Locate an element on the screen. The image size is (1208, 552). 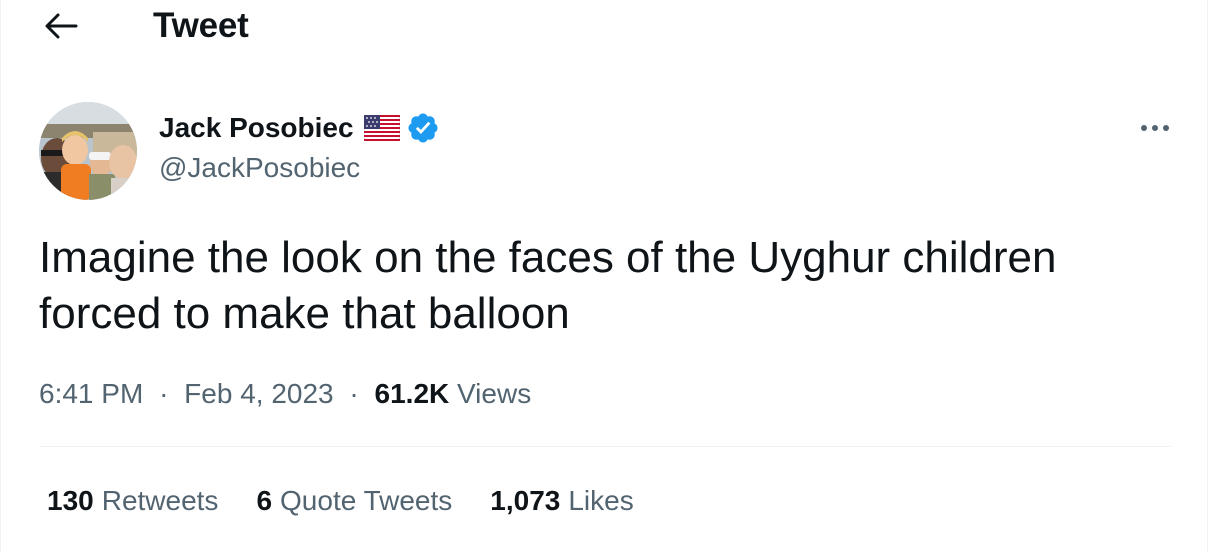
us-flag-icon is located at coordinates (382, 128).